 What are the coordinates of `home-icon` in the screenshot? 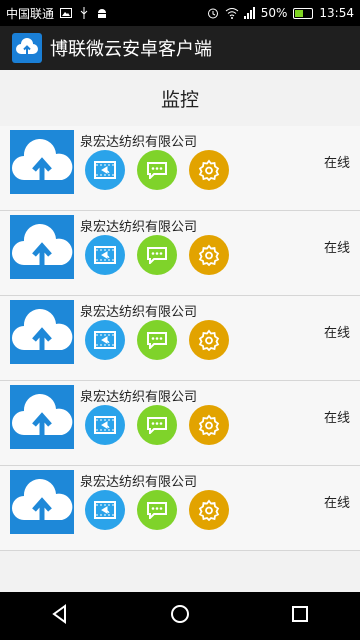 It's located at (180, 616).